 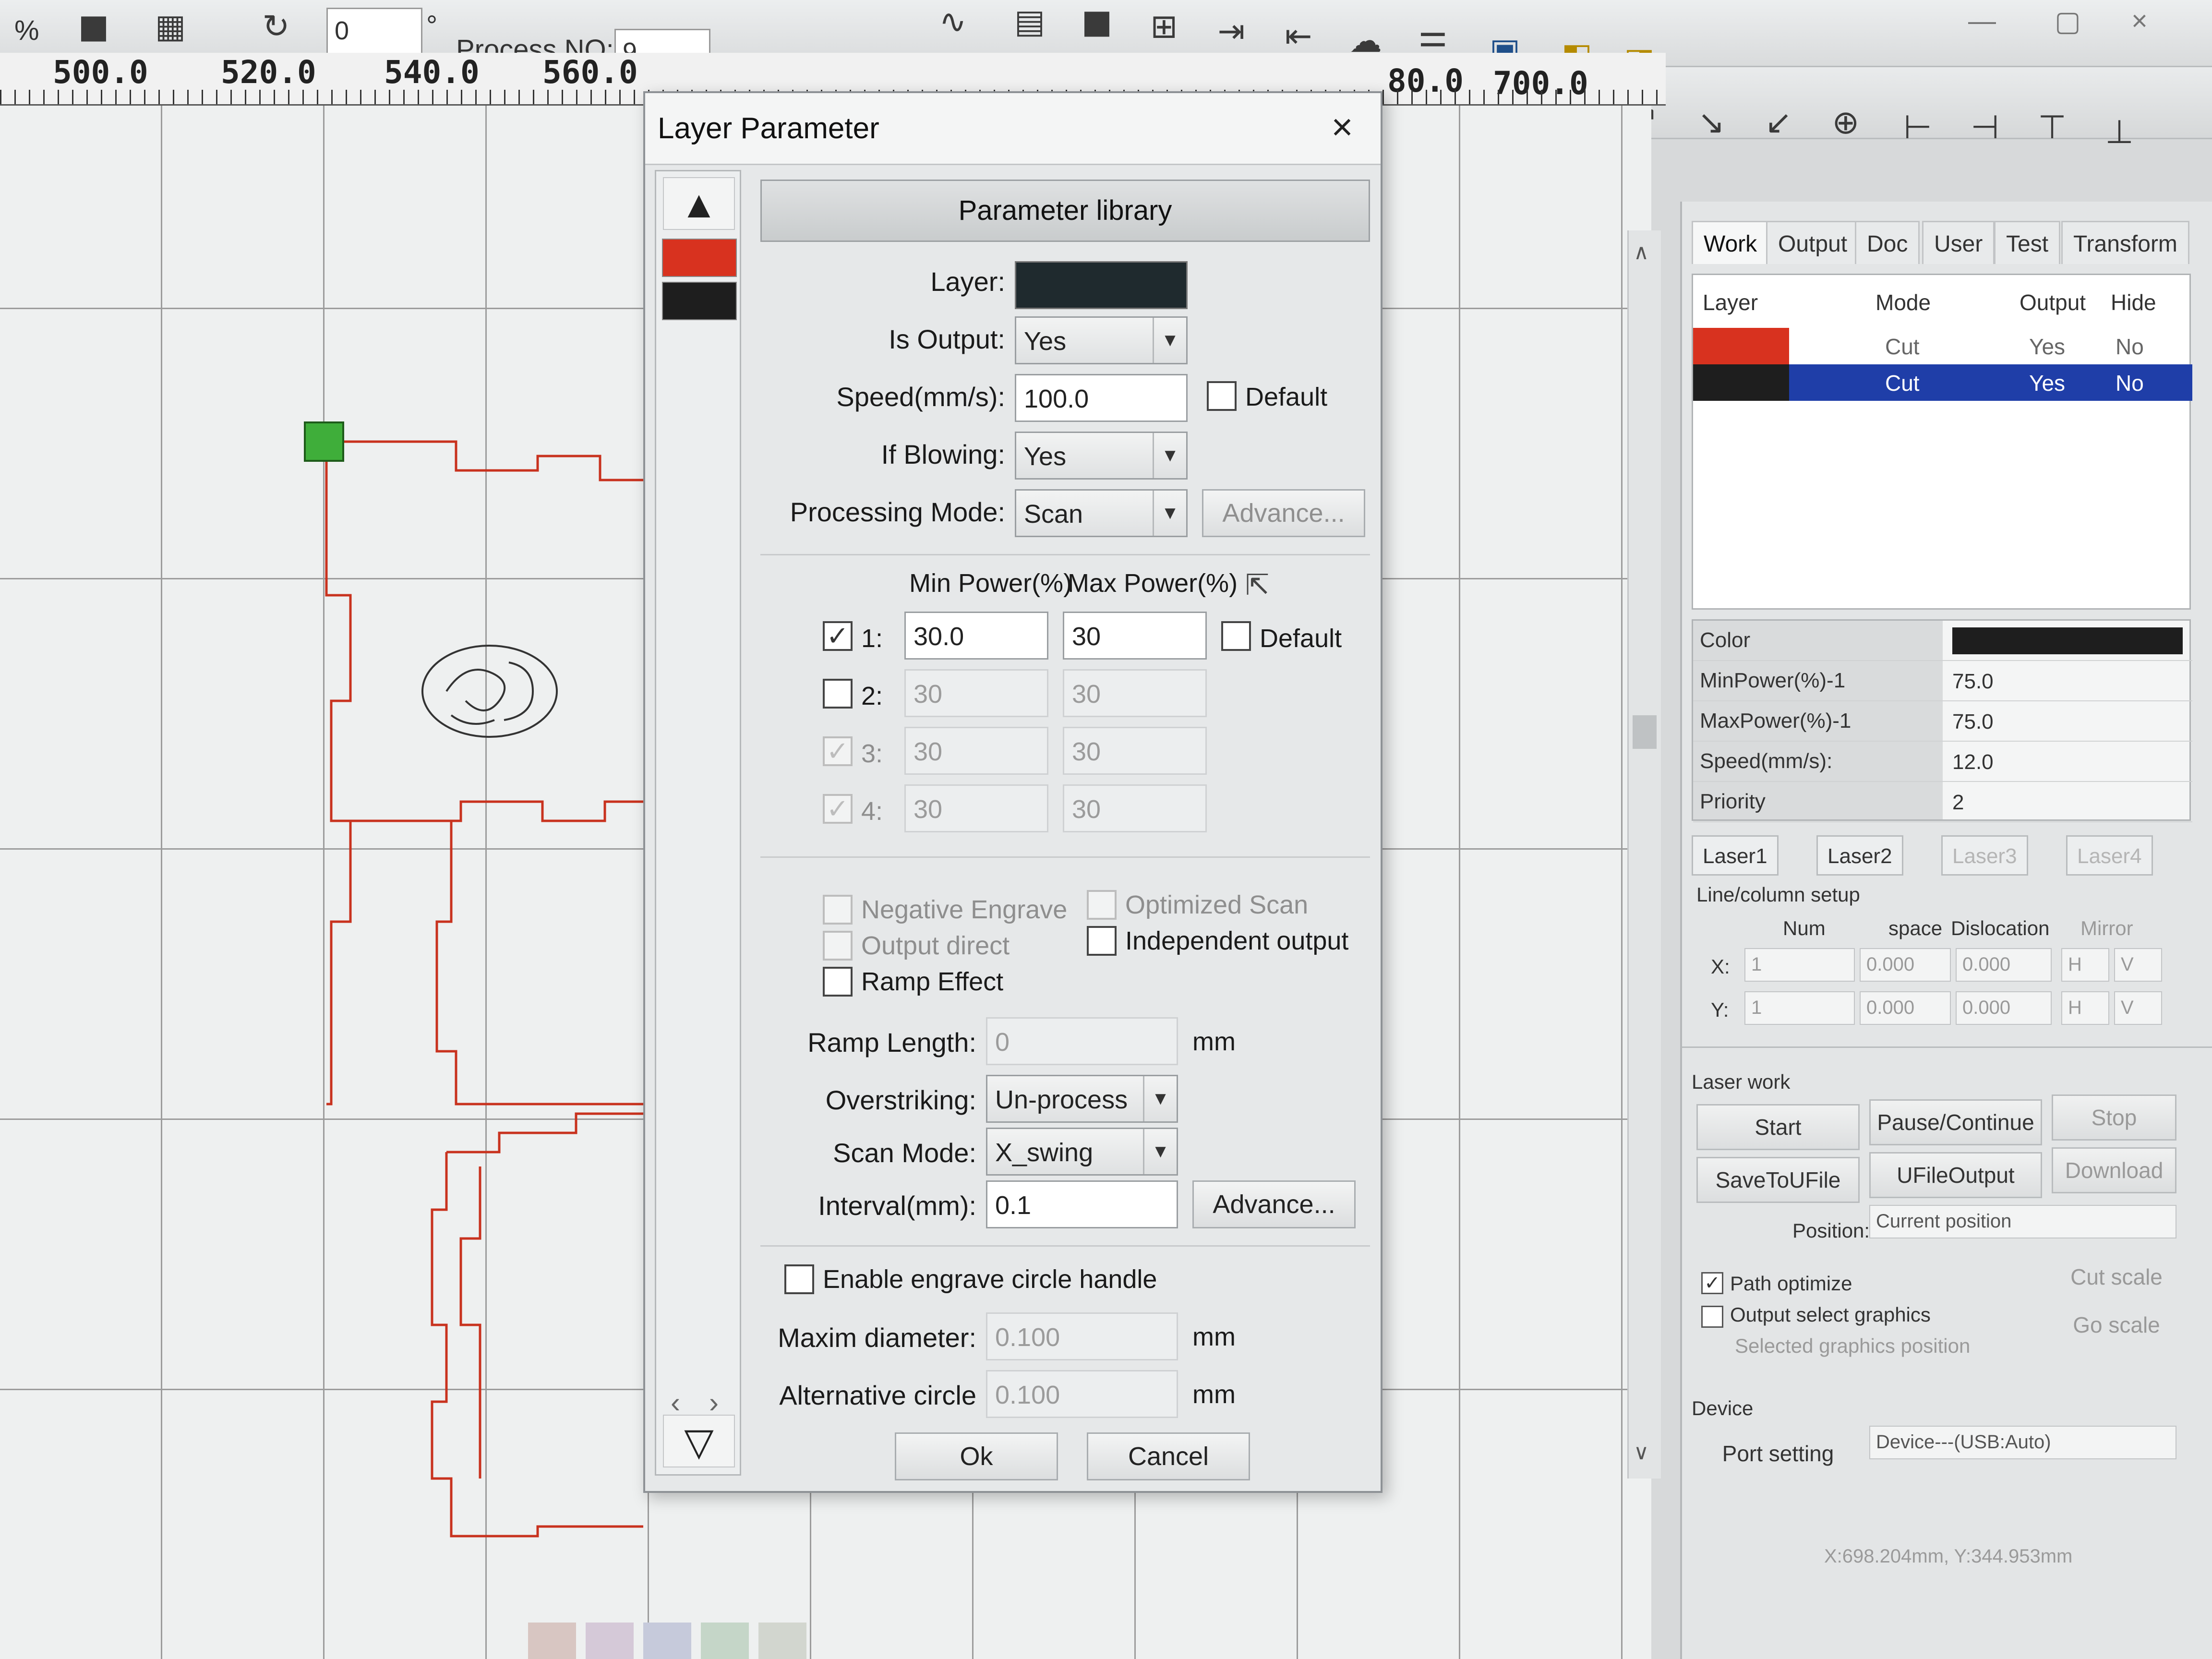 I want to click on move-center-icon: ⊕, so click(x=1846, y=123).